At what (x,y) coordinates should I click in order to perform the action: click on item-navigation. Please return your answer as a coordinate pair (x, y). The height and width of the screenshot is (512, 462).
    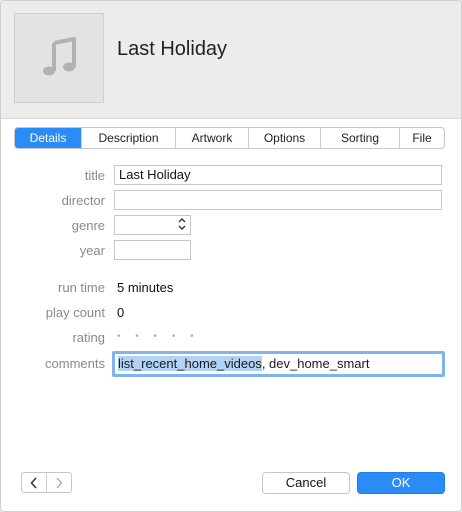
    Looking at the image, I should click on (46, 482).